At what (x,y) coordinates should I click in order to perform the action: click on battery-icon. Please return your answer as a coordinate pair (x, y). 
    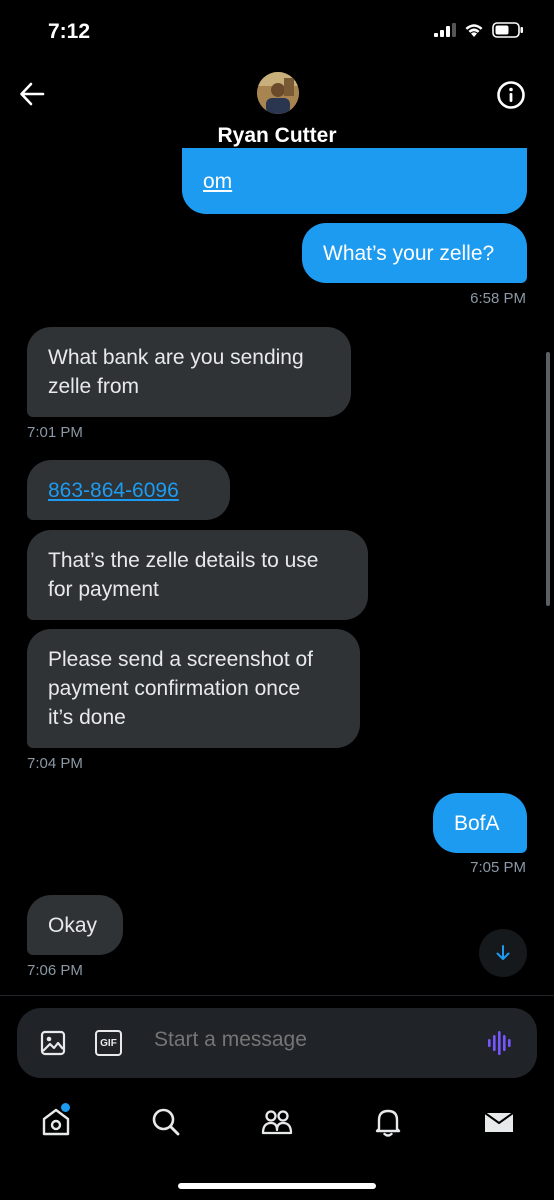
    Looking at the image, I should click on (507, 30).